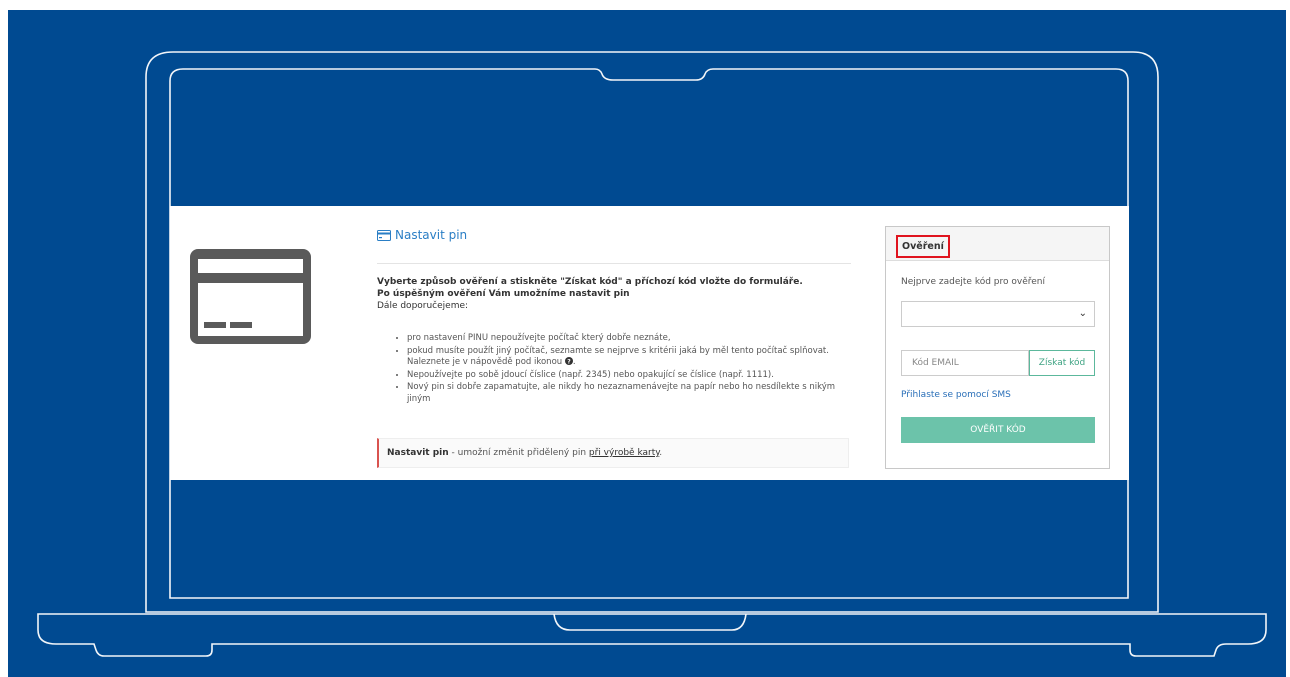 The image size is (1290, 677). I want to click on chevron-down-icon: ⌄, so click(1082, 313).